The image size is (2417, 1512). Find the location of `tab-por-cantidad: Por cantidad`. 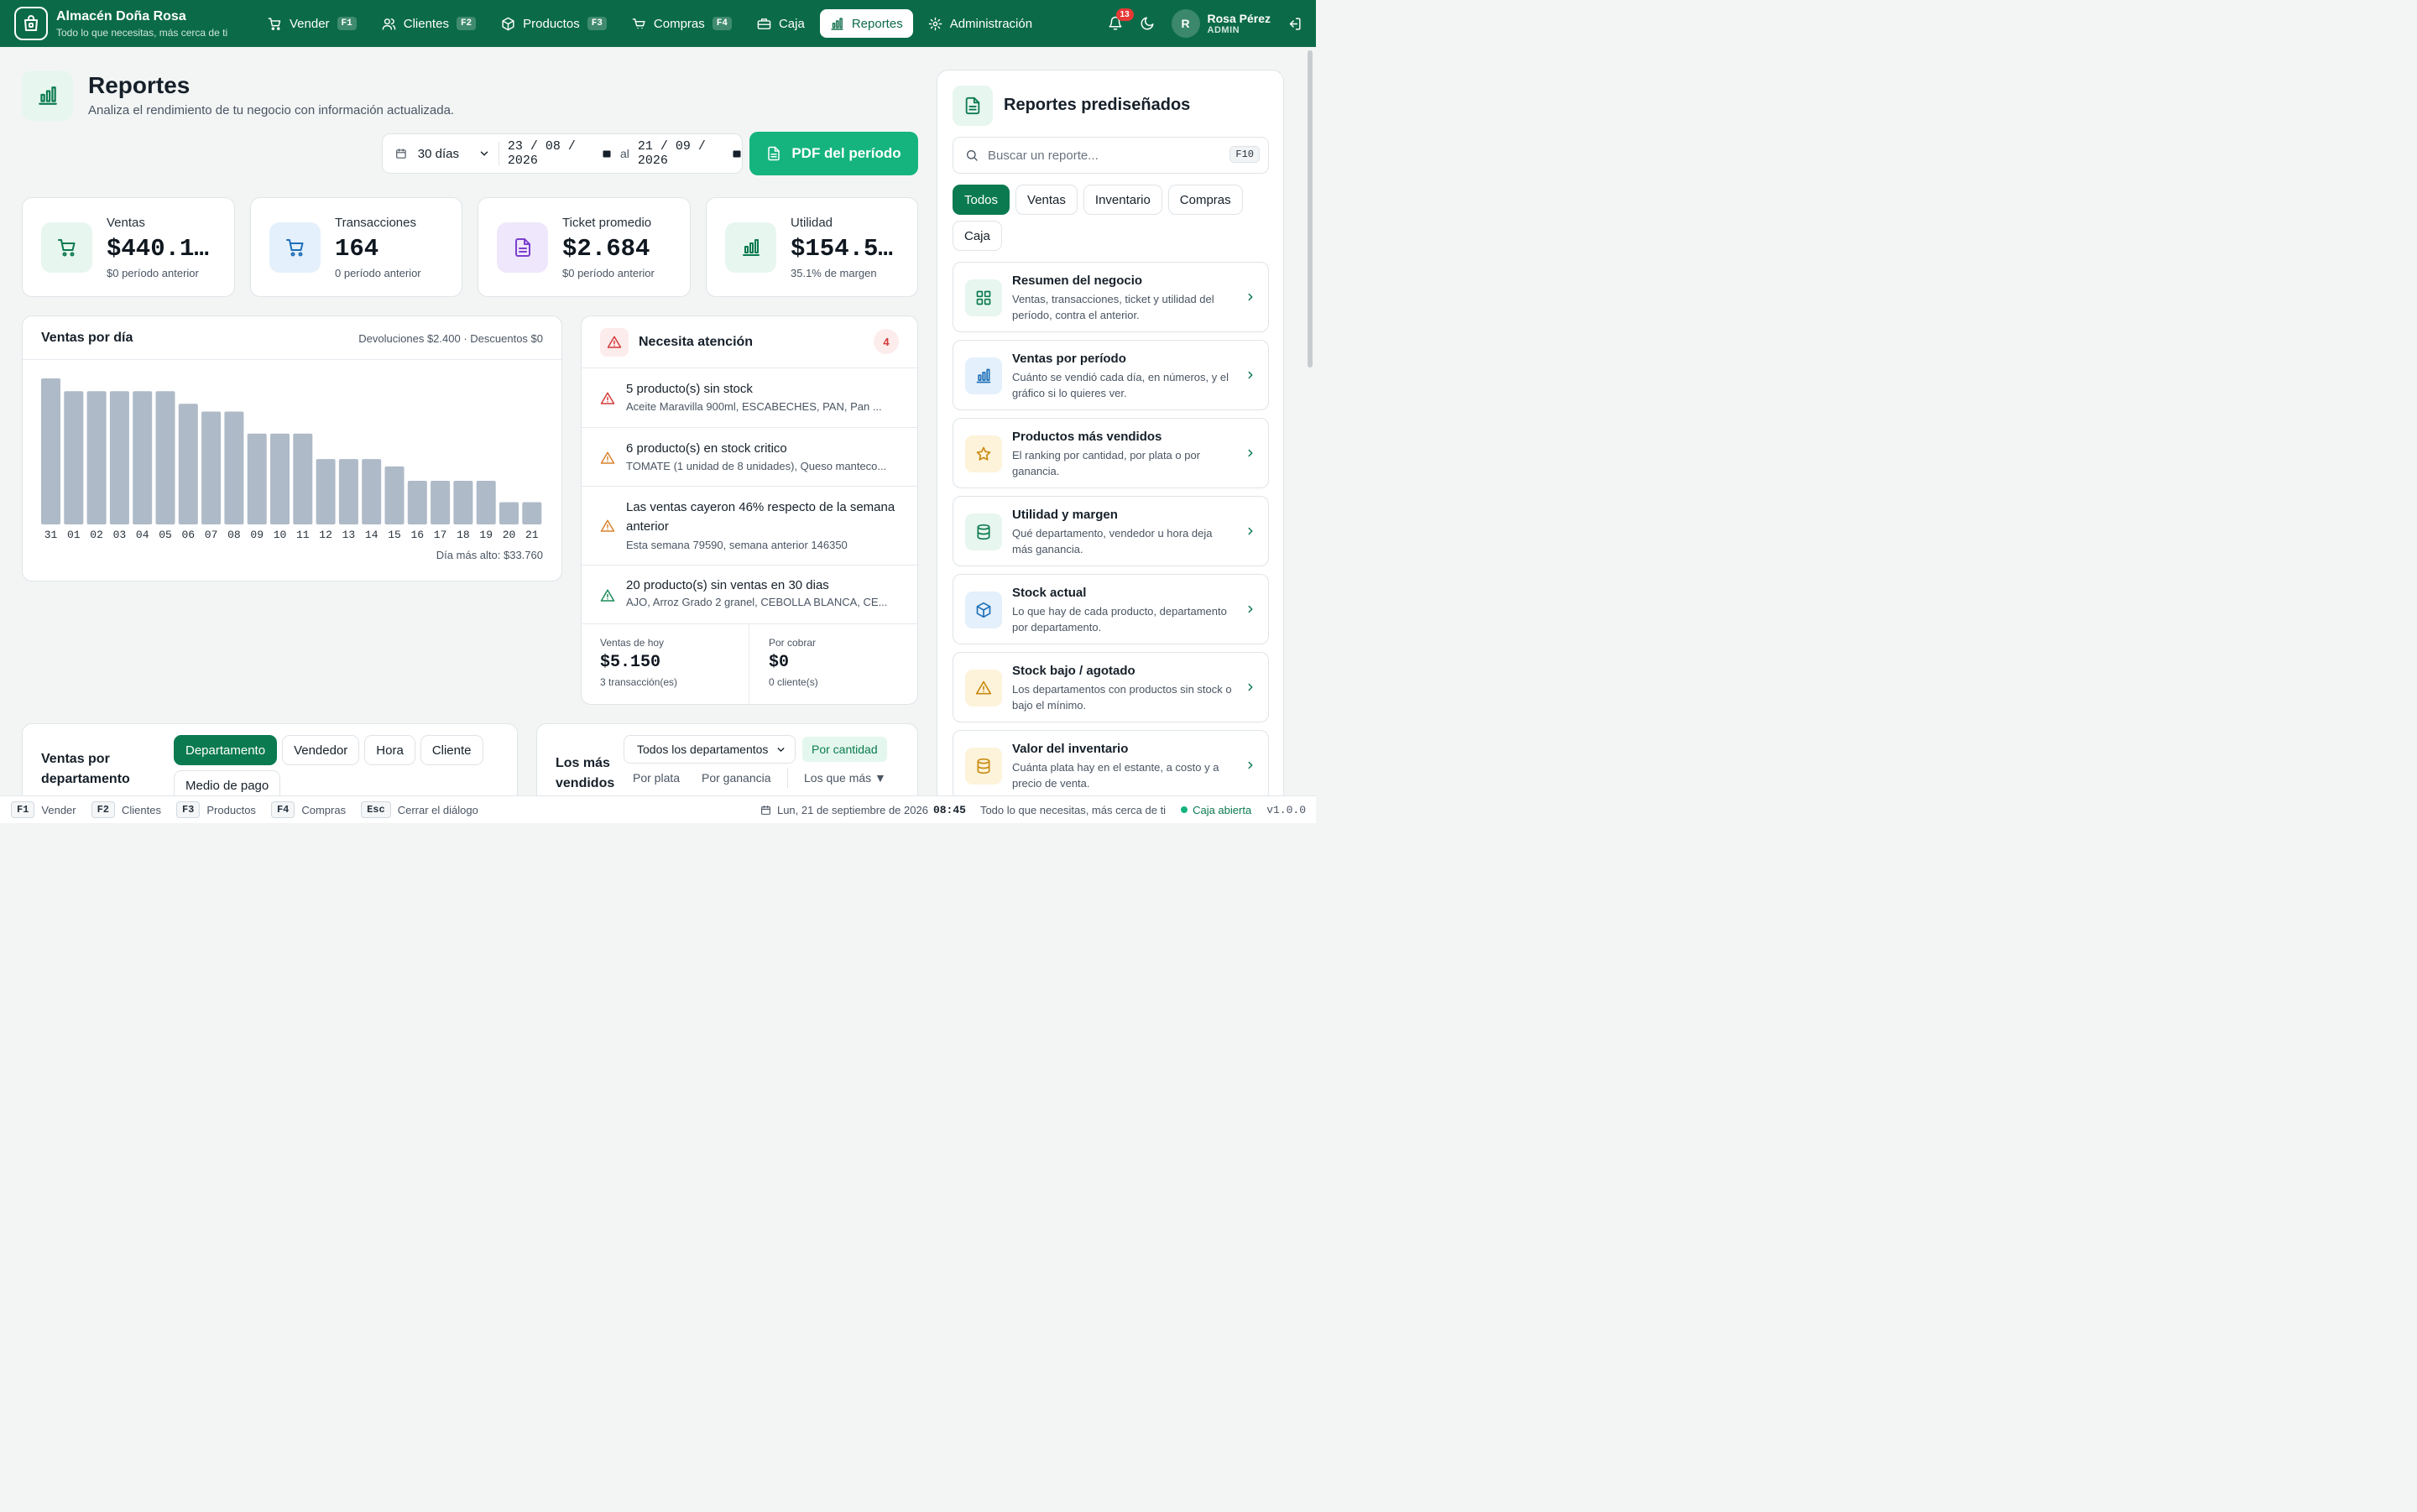

tab-por-cantidad: Por cantidad is located at coordinates (844, 750).